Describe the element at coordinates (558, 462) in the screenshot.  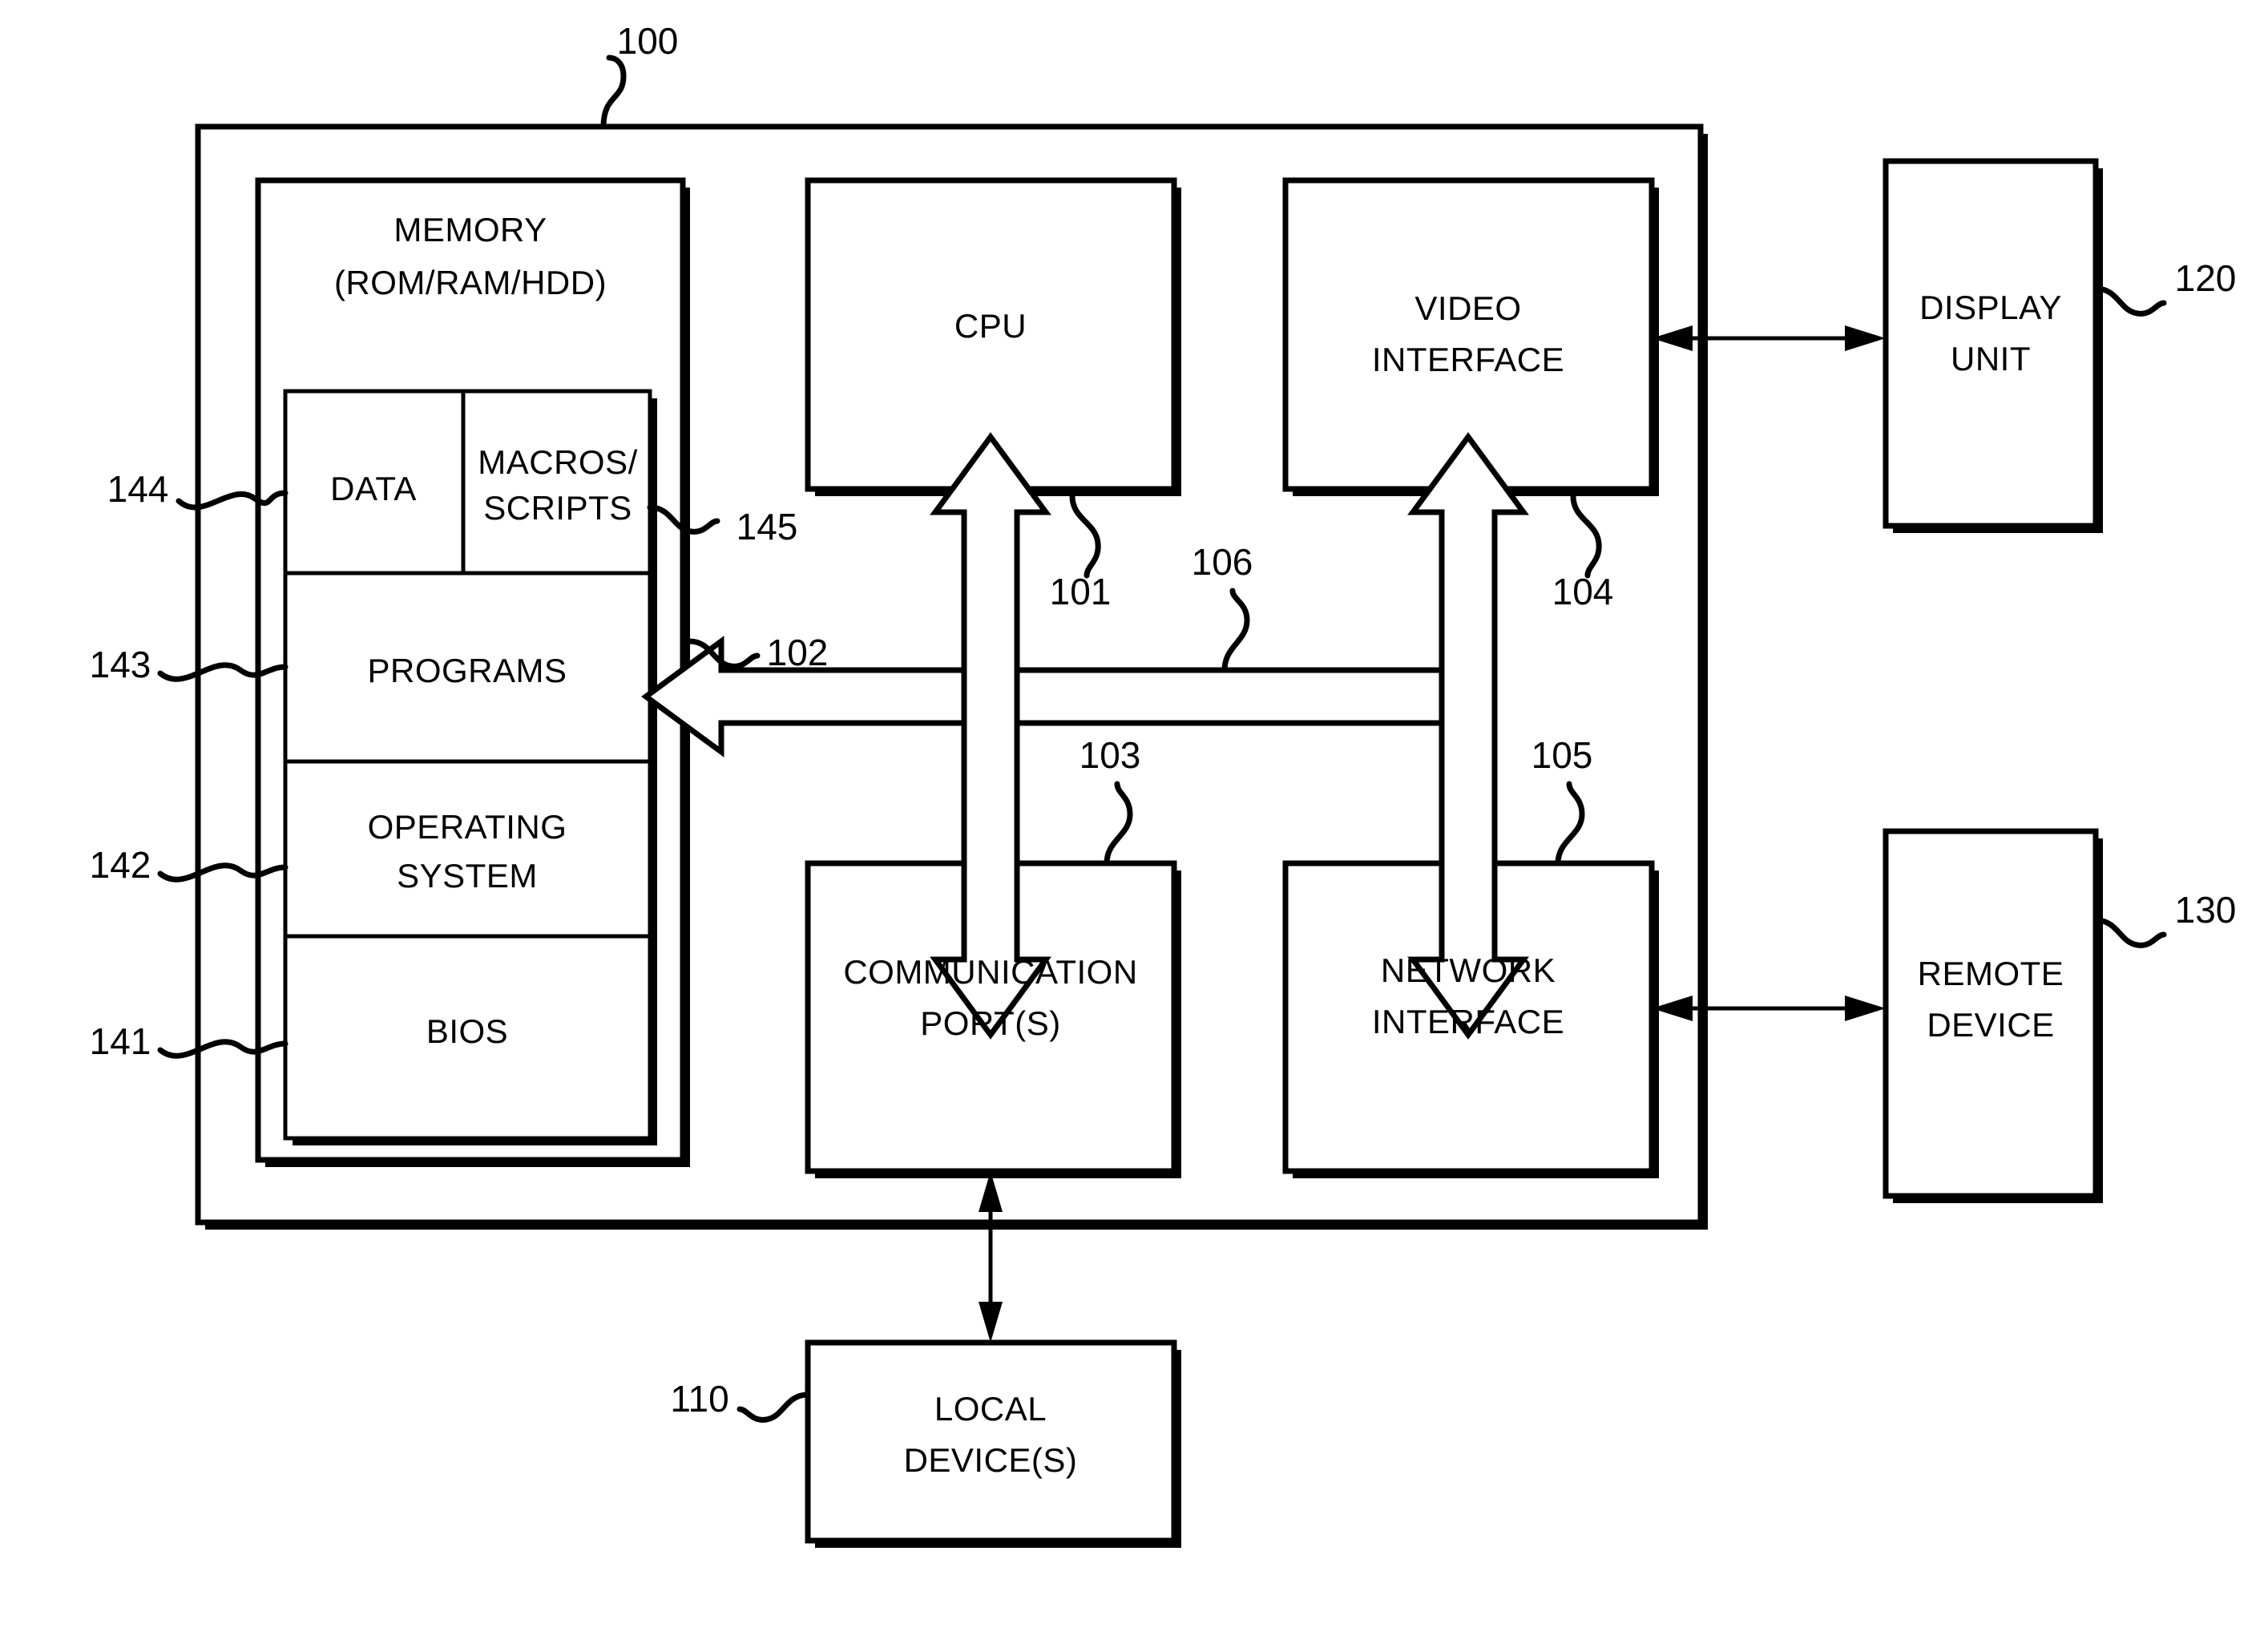
I see `macros-label-line1: MACROS/` at that location.